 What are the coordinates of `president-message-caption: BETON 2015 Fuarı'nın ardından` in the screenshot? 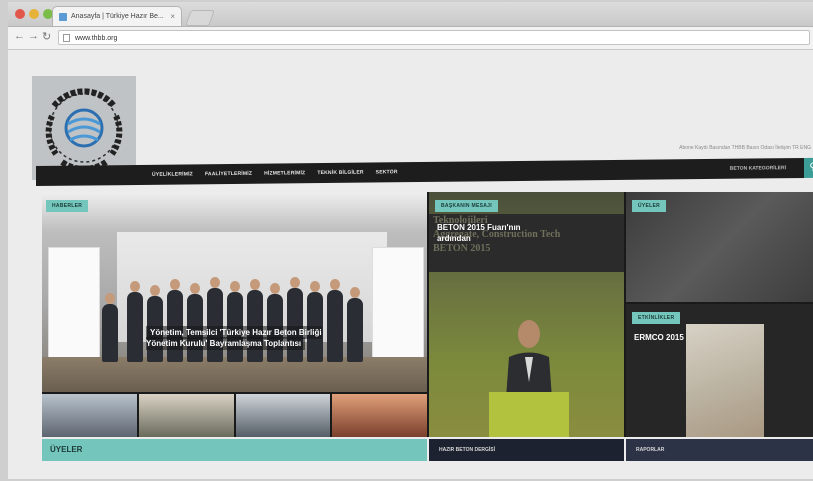 It's located at (492, 233).